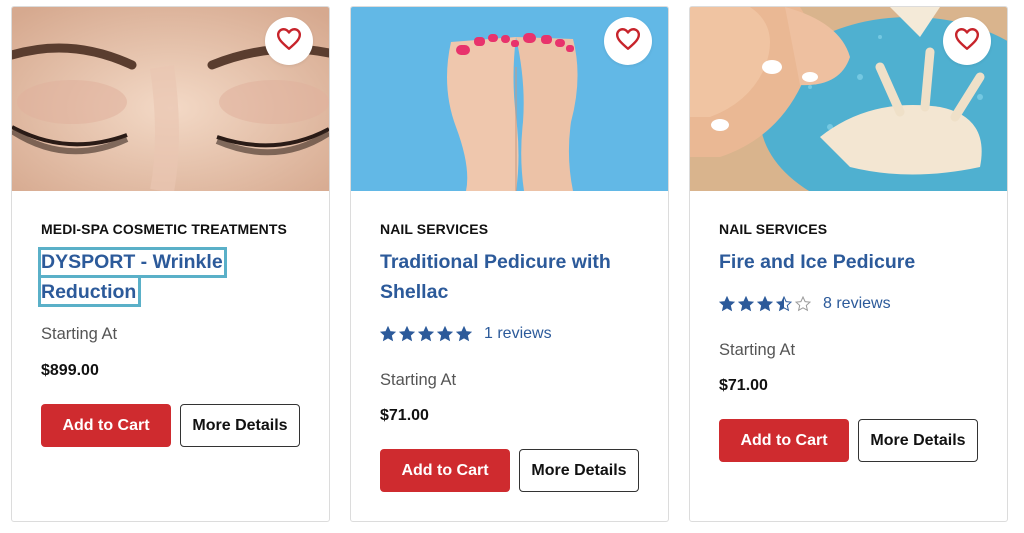 This screenshot has height=533, width=1024. I want to click on star-empty-icon, so click(803, 304).